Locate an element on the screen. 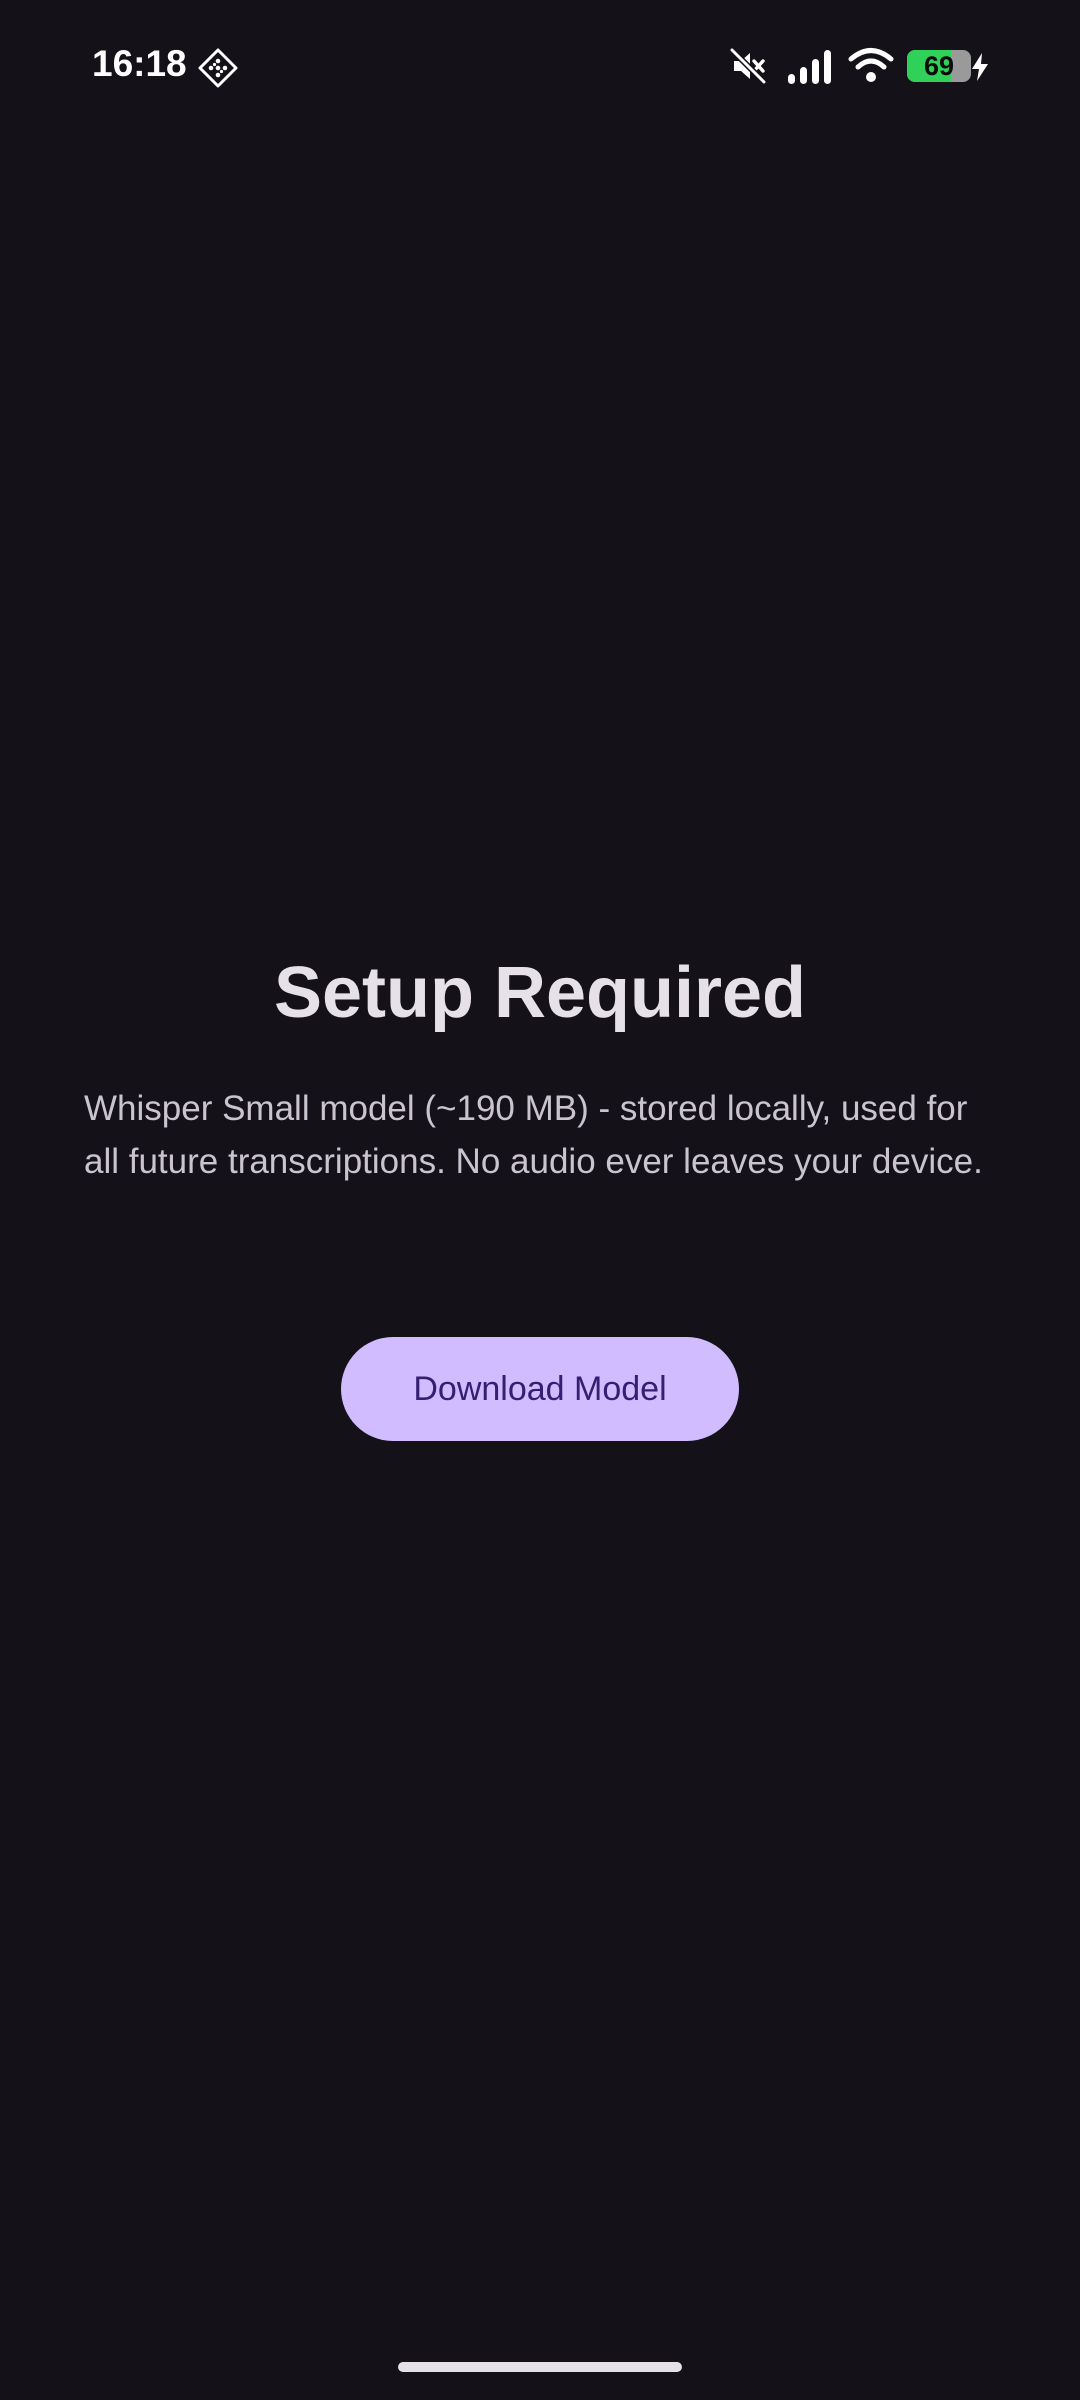  gesture-nav-handle is located at coordinates (540, 2367).